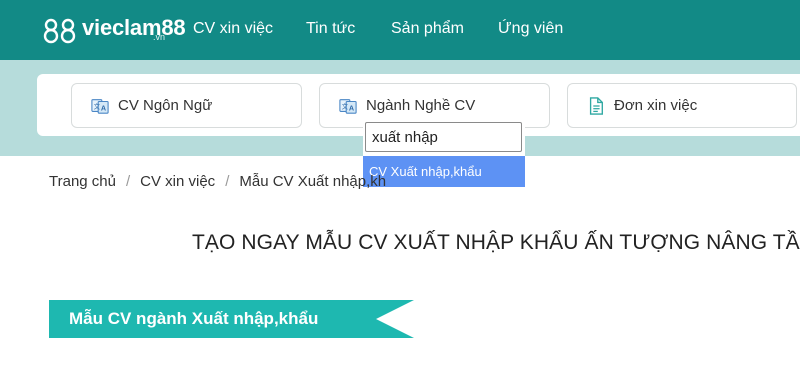 Image resolution: width=800 pixels, height=366 pixels. I want to click on dropdown-search-input, so click(443, 137).